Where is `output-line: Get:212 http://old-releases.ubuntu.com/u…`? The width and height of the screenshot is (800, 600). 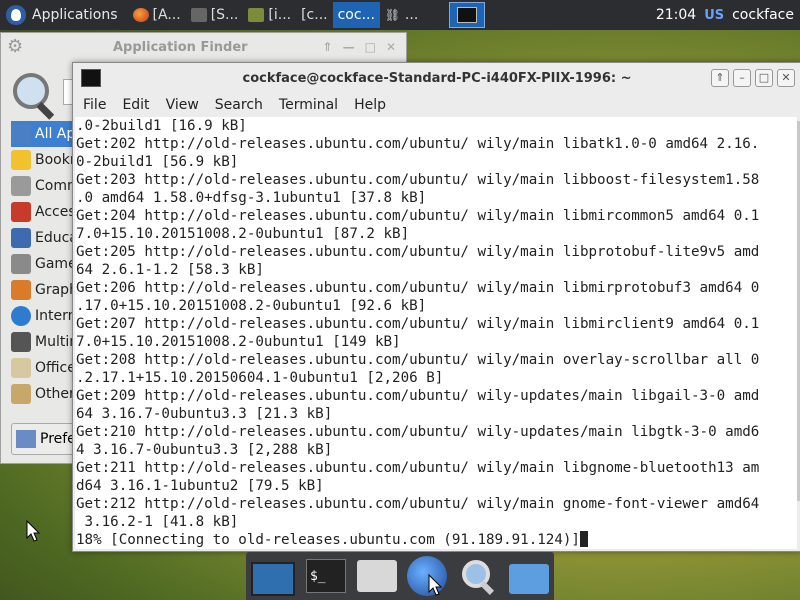
output-line: Get:212 http://old-releases.ubuntu.com/u… is located at coordinates (418, 504).